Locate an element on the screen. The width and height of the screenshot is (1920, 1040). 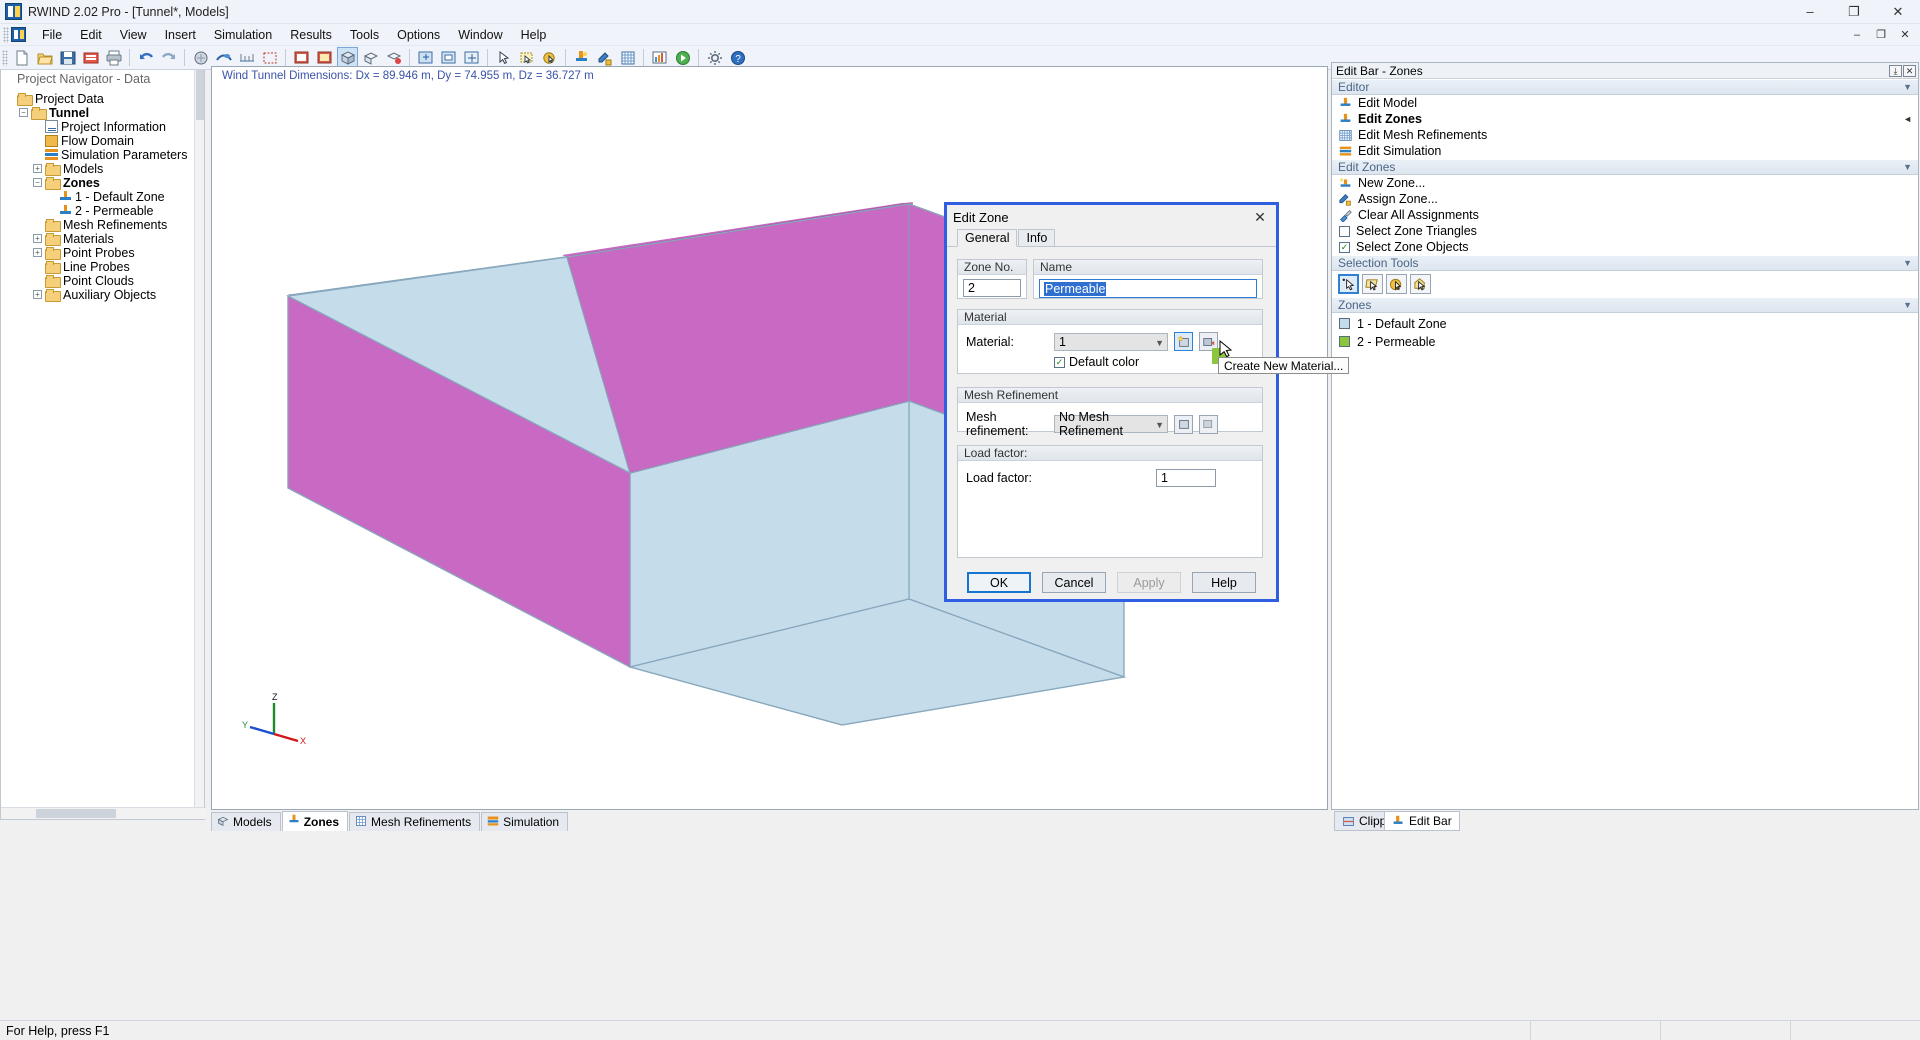
view-back-button is located at coordinates (324, 57).